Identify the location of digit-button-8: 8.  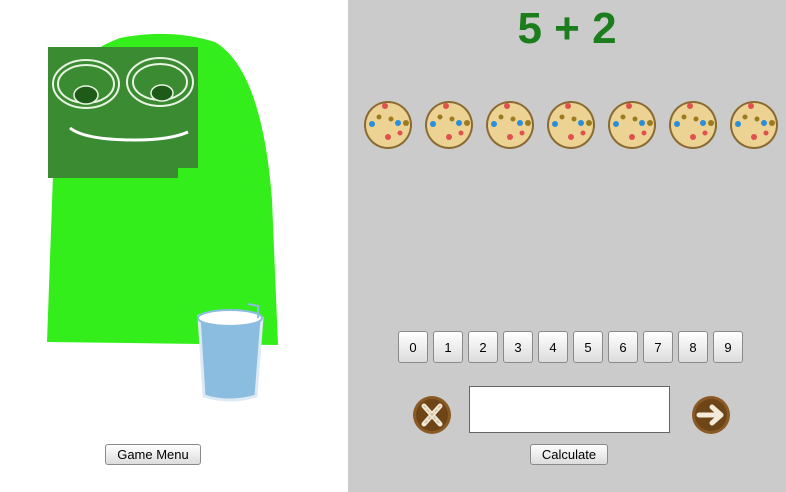
(693, 347).